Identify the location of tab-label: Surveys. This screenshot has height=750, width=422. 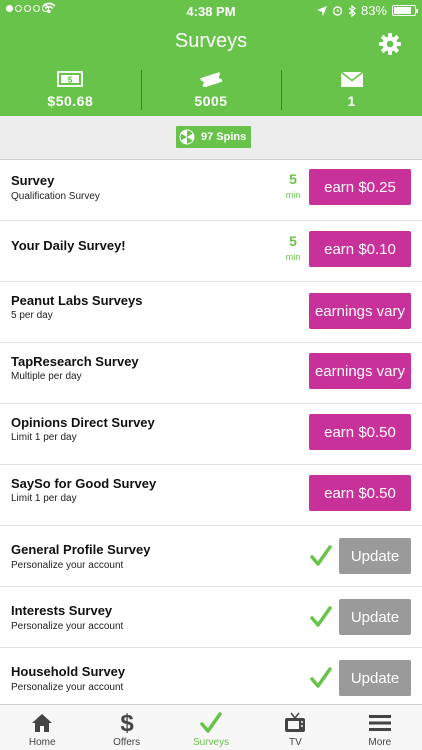
(211, 742).